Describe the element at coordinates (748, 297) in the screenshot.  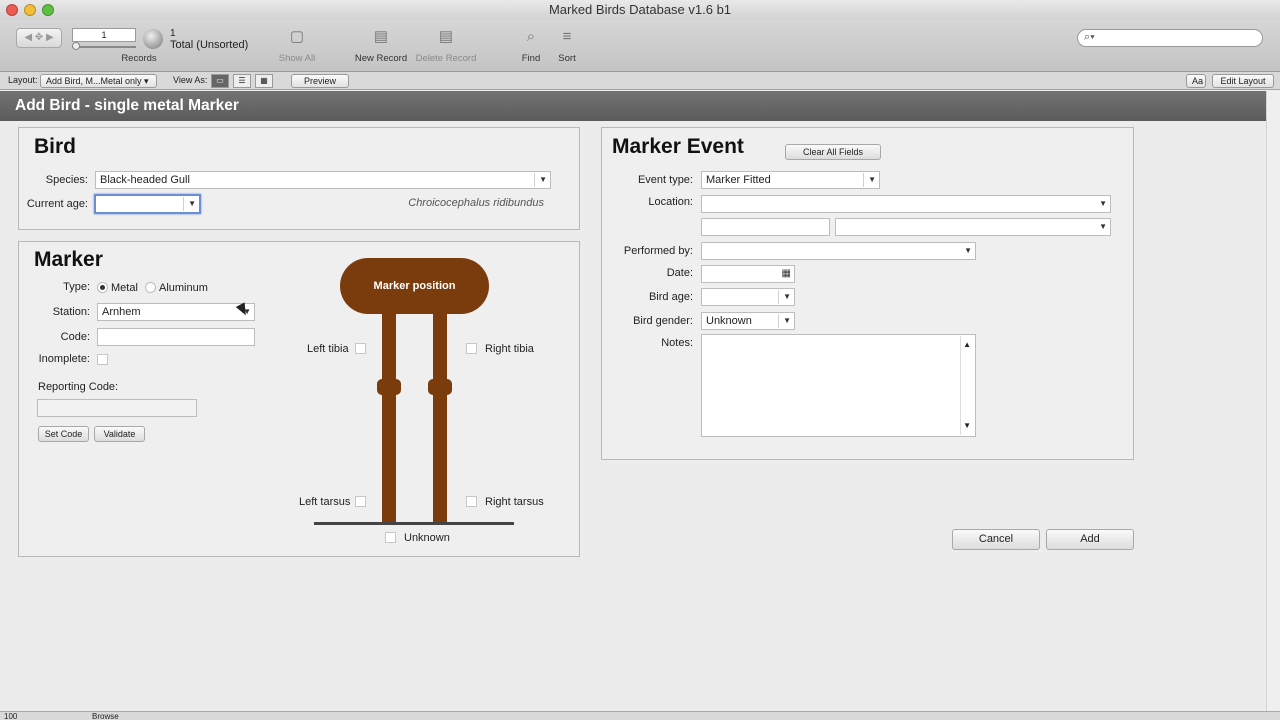
I see `bird-age-field: ▼` at that location.